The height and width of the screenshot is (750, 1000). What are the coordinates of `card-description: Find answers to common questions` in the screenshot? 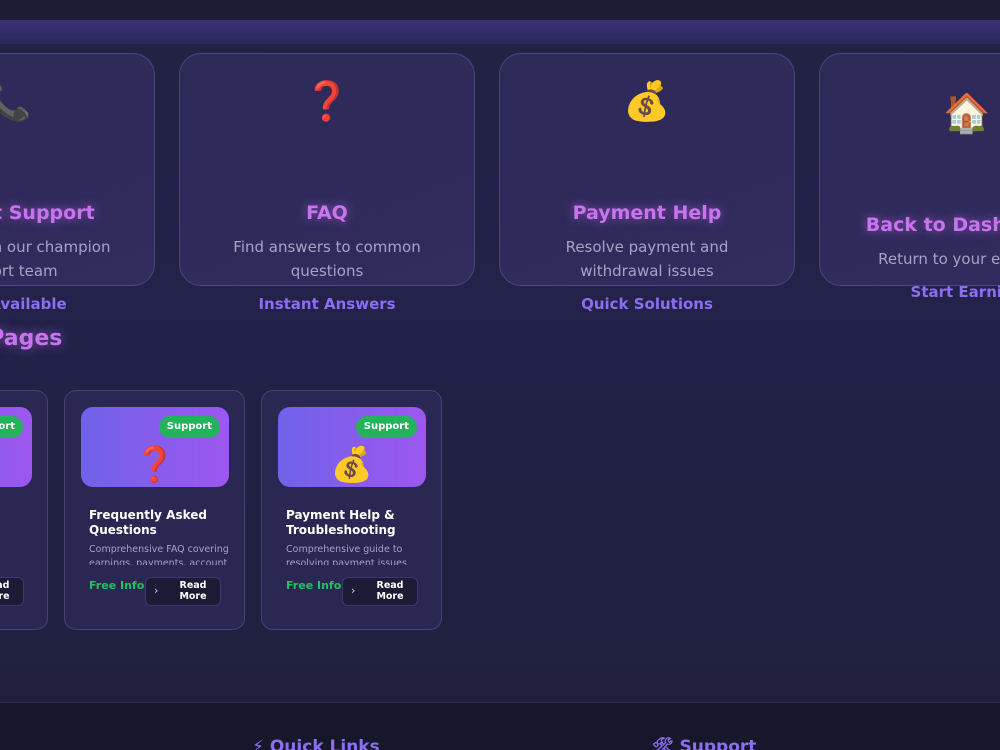 It's located at (327, 259).